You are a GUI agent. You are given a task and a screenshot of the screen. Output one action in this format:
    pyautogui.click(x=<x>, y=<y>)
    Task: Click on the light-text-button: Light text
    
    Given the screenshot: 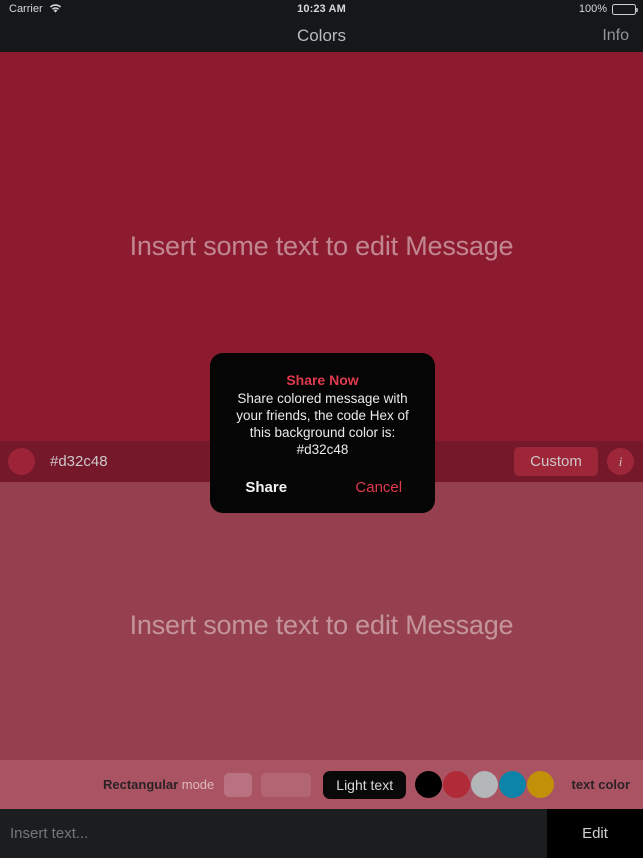 What is the action you would take?
    pyautogui.click(x=365, y=784)
    